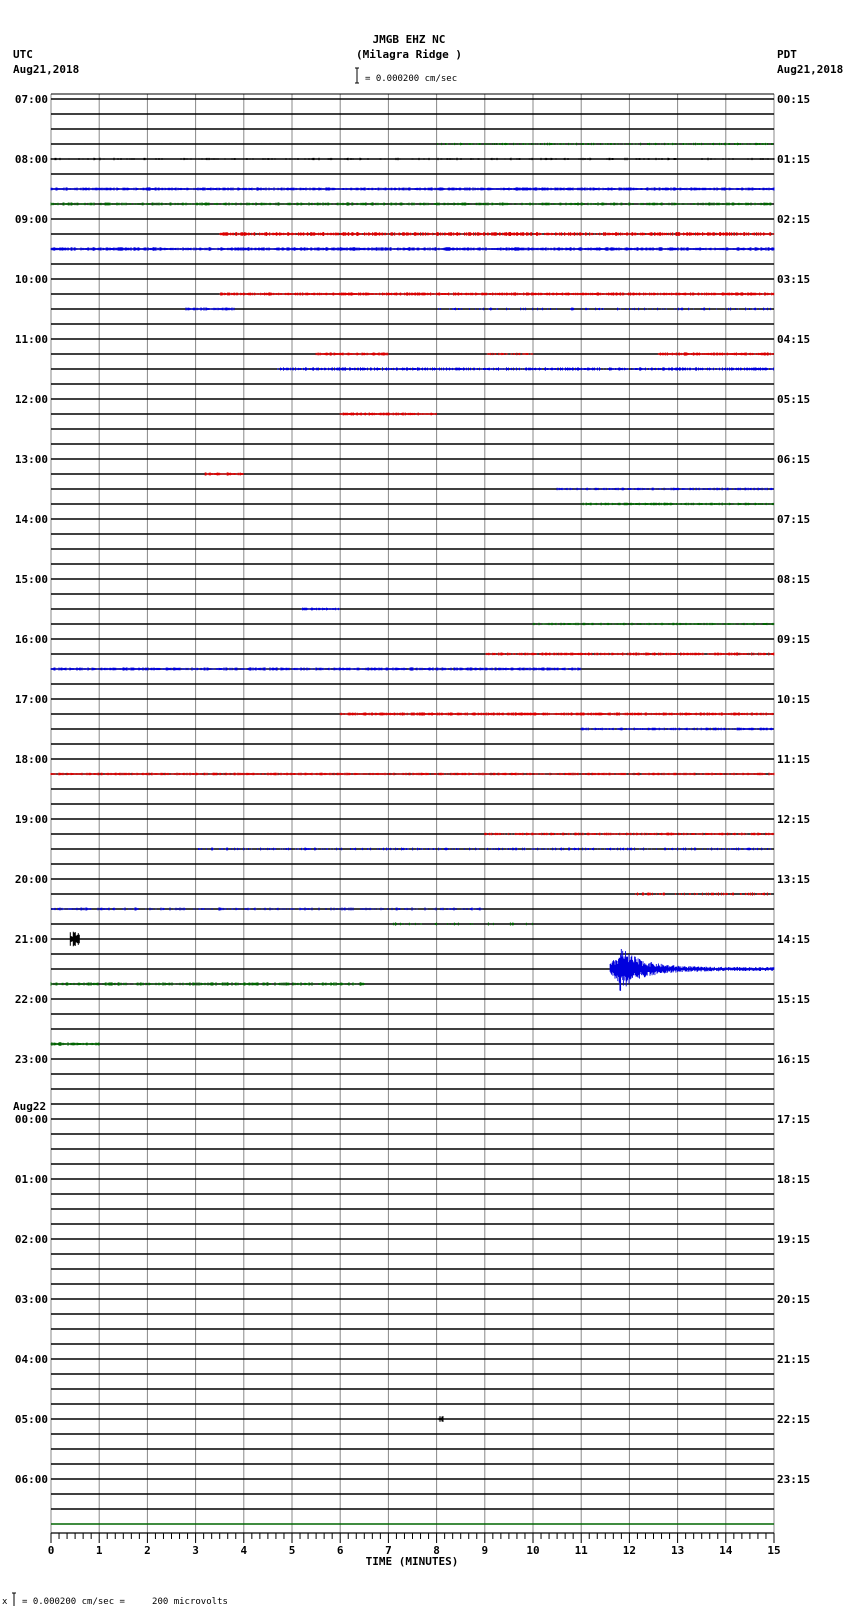  Describe the element at coordinates (46, 69) in the screenshot. I see `left-date: Aug21,2018` at that location.